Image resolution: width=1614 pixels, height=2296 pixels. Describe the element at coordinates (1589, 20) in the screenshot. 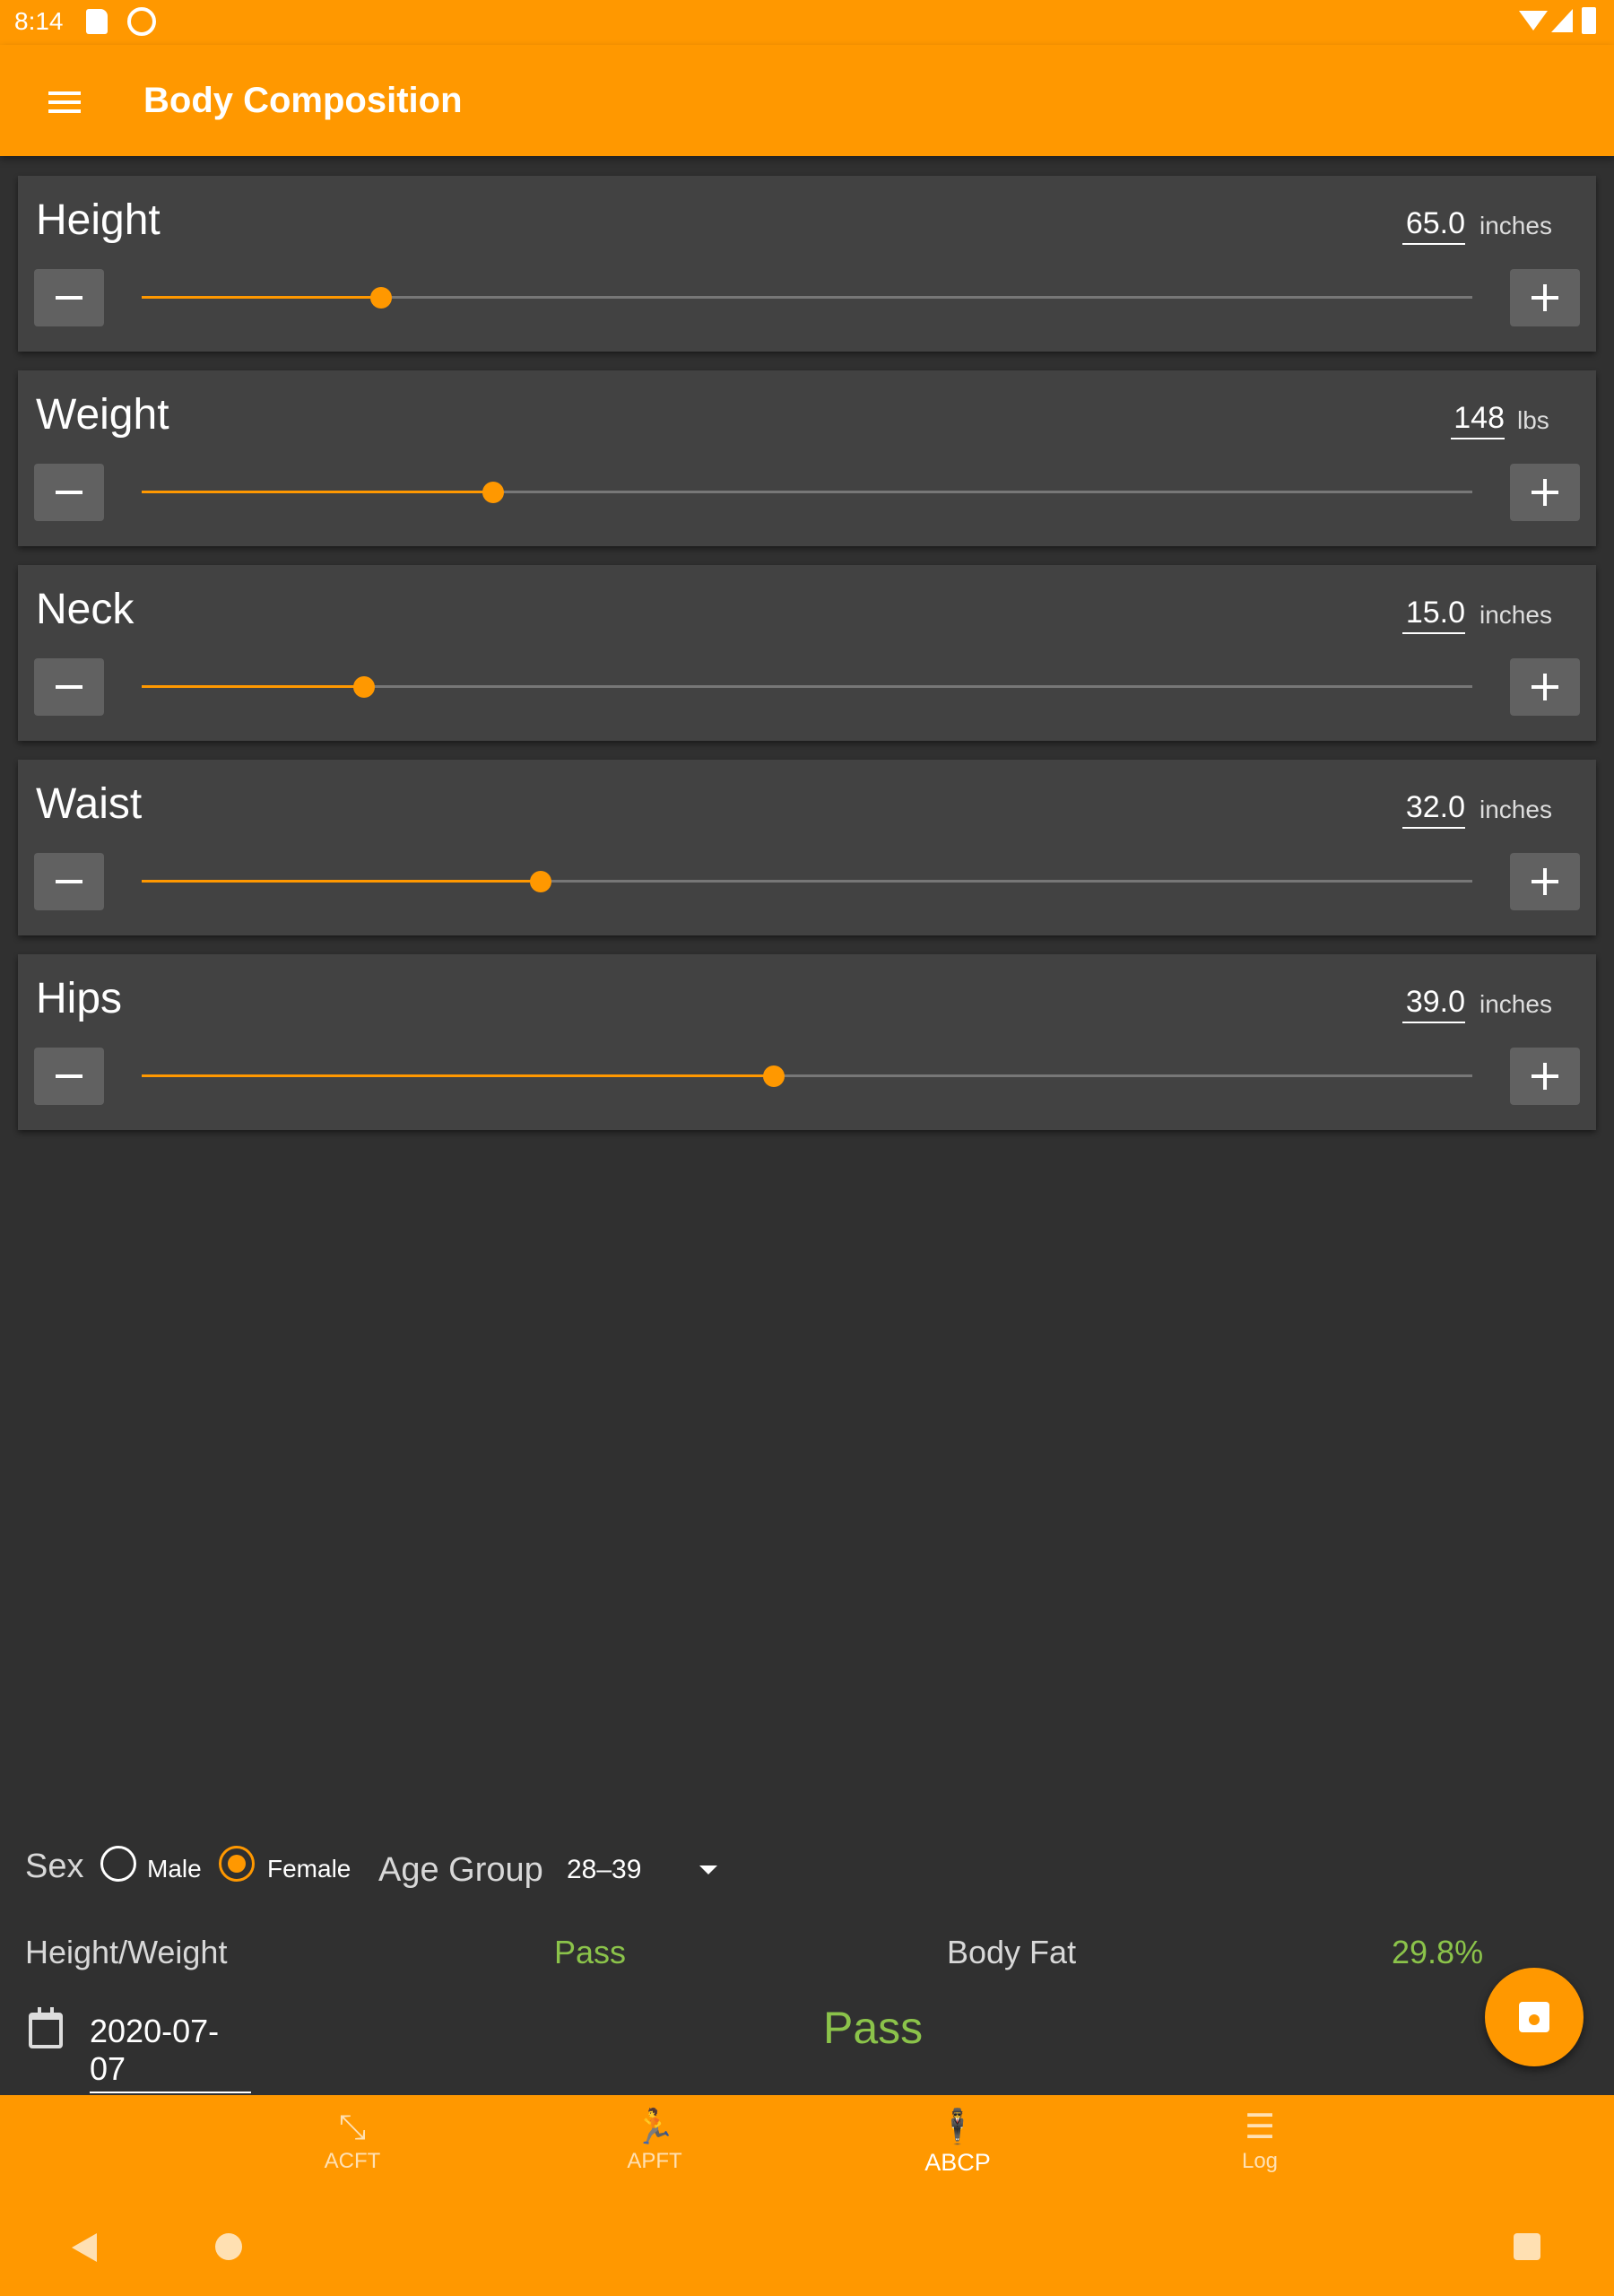

I see `battery-icon` at that location.